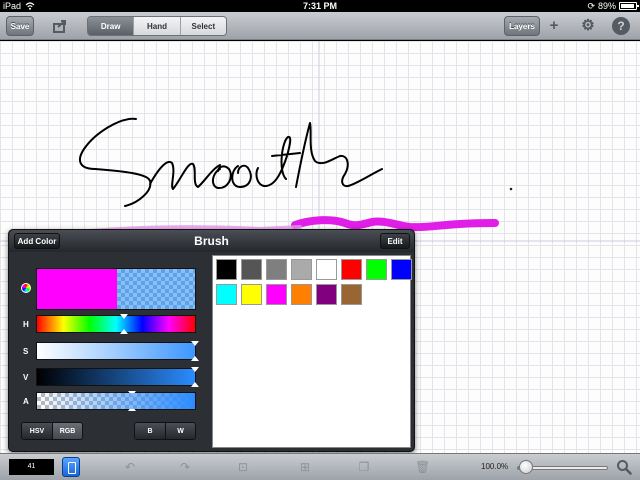 The height and width of the screenshot is (480, 640). I want to click on hue-label: H, so click(26, 324).